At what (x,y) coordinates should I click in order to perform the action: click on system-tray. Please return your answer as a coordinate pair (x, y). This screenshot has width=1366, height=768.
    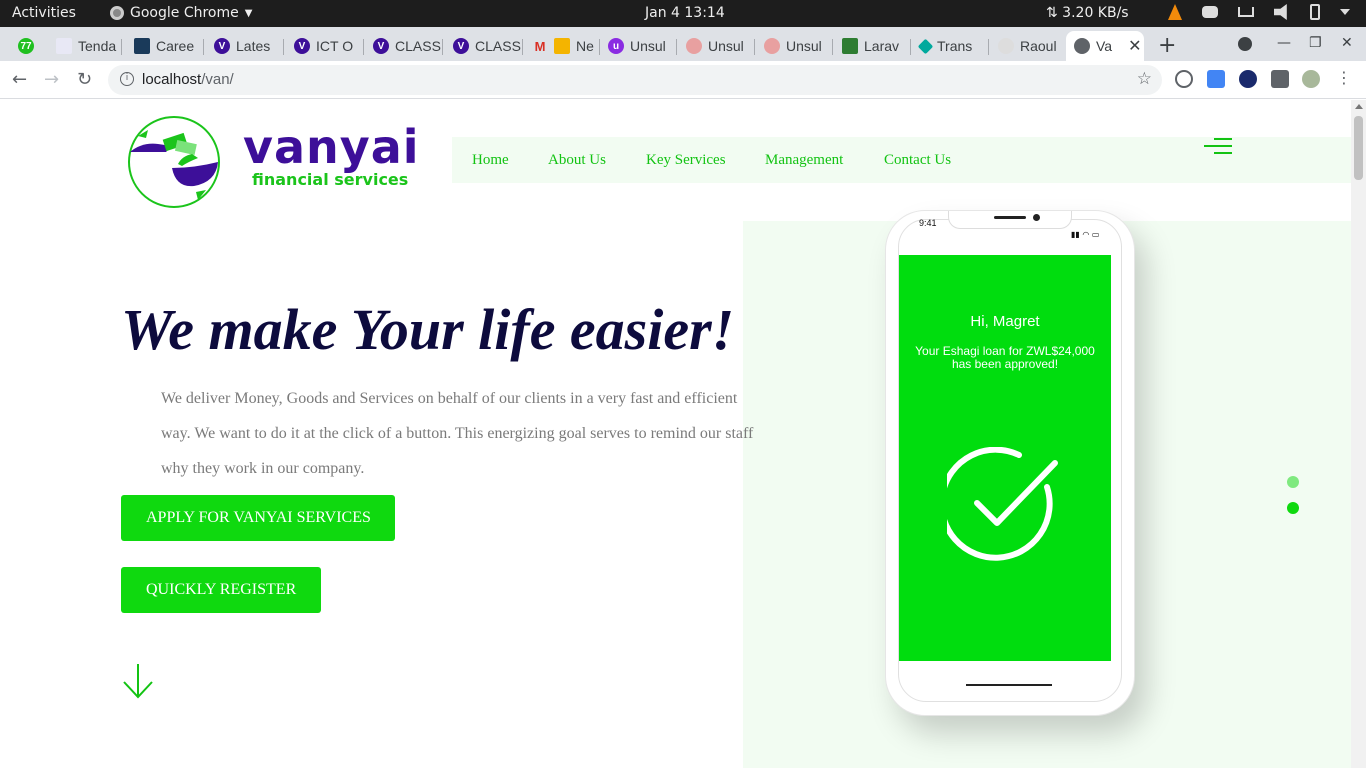
    Looking at the image, I should click on (1259, 12).